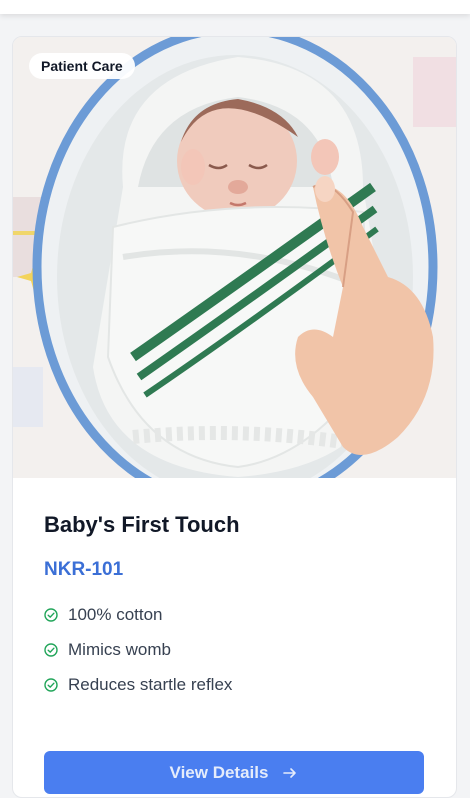 This screenshot has height=798, width=470. I want to click on feature-text: Reduces startle reflex, so click(150, 684).